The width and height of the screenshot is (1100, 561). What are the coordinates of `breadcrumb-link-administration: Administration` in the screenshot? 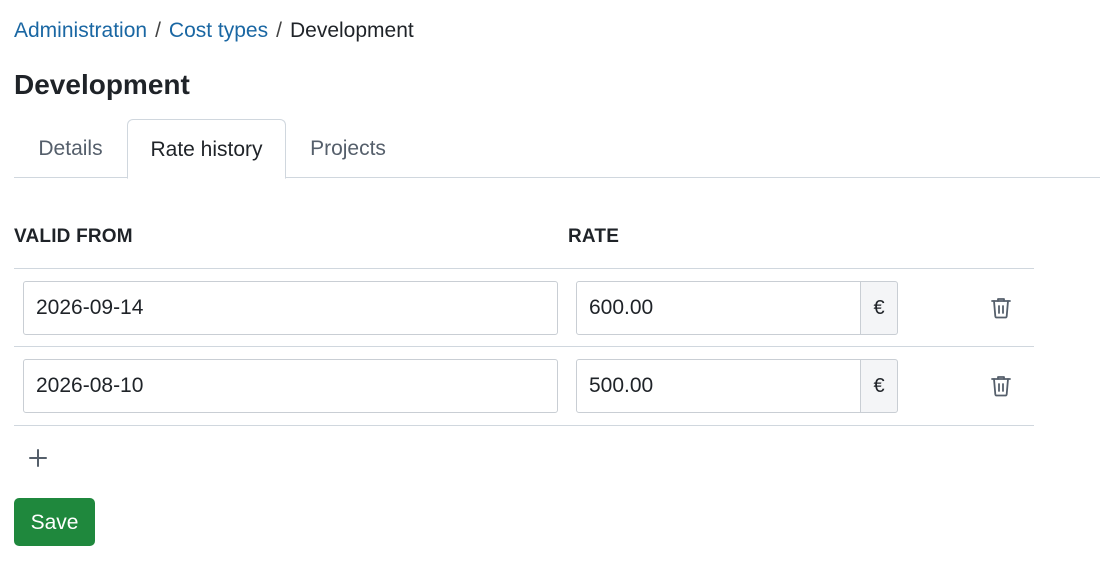 It's located at (80, 31).